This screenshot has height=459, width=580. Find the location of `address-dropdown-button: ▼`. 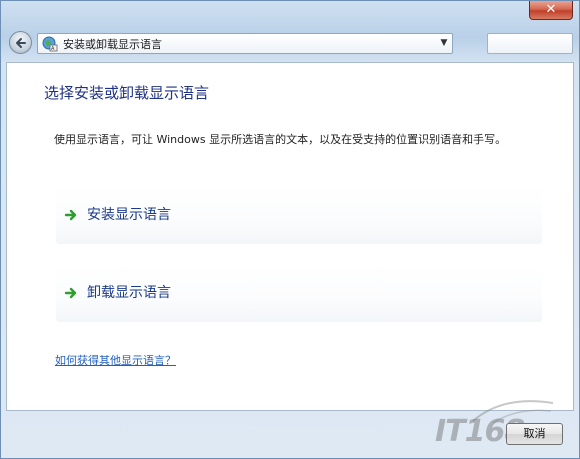

address-dropdown-button: ▼ is located at coordinates (444, 43).